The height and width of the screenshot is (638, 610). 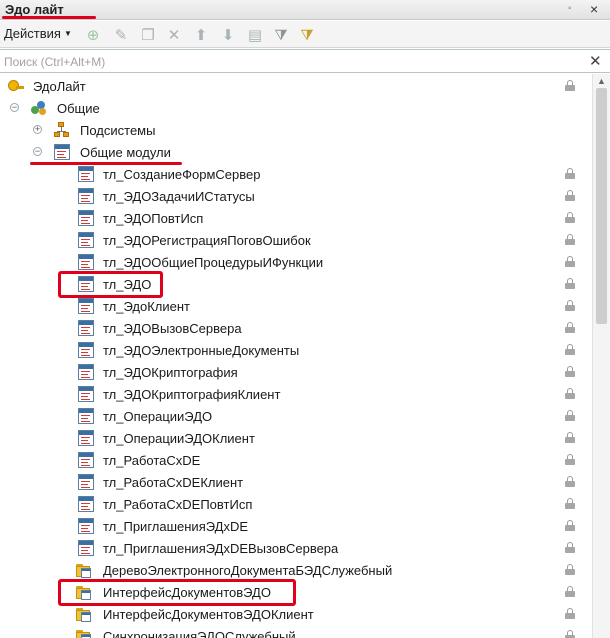 I want to click on move-up-icon: ⬆, so click(x=201, y=35).